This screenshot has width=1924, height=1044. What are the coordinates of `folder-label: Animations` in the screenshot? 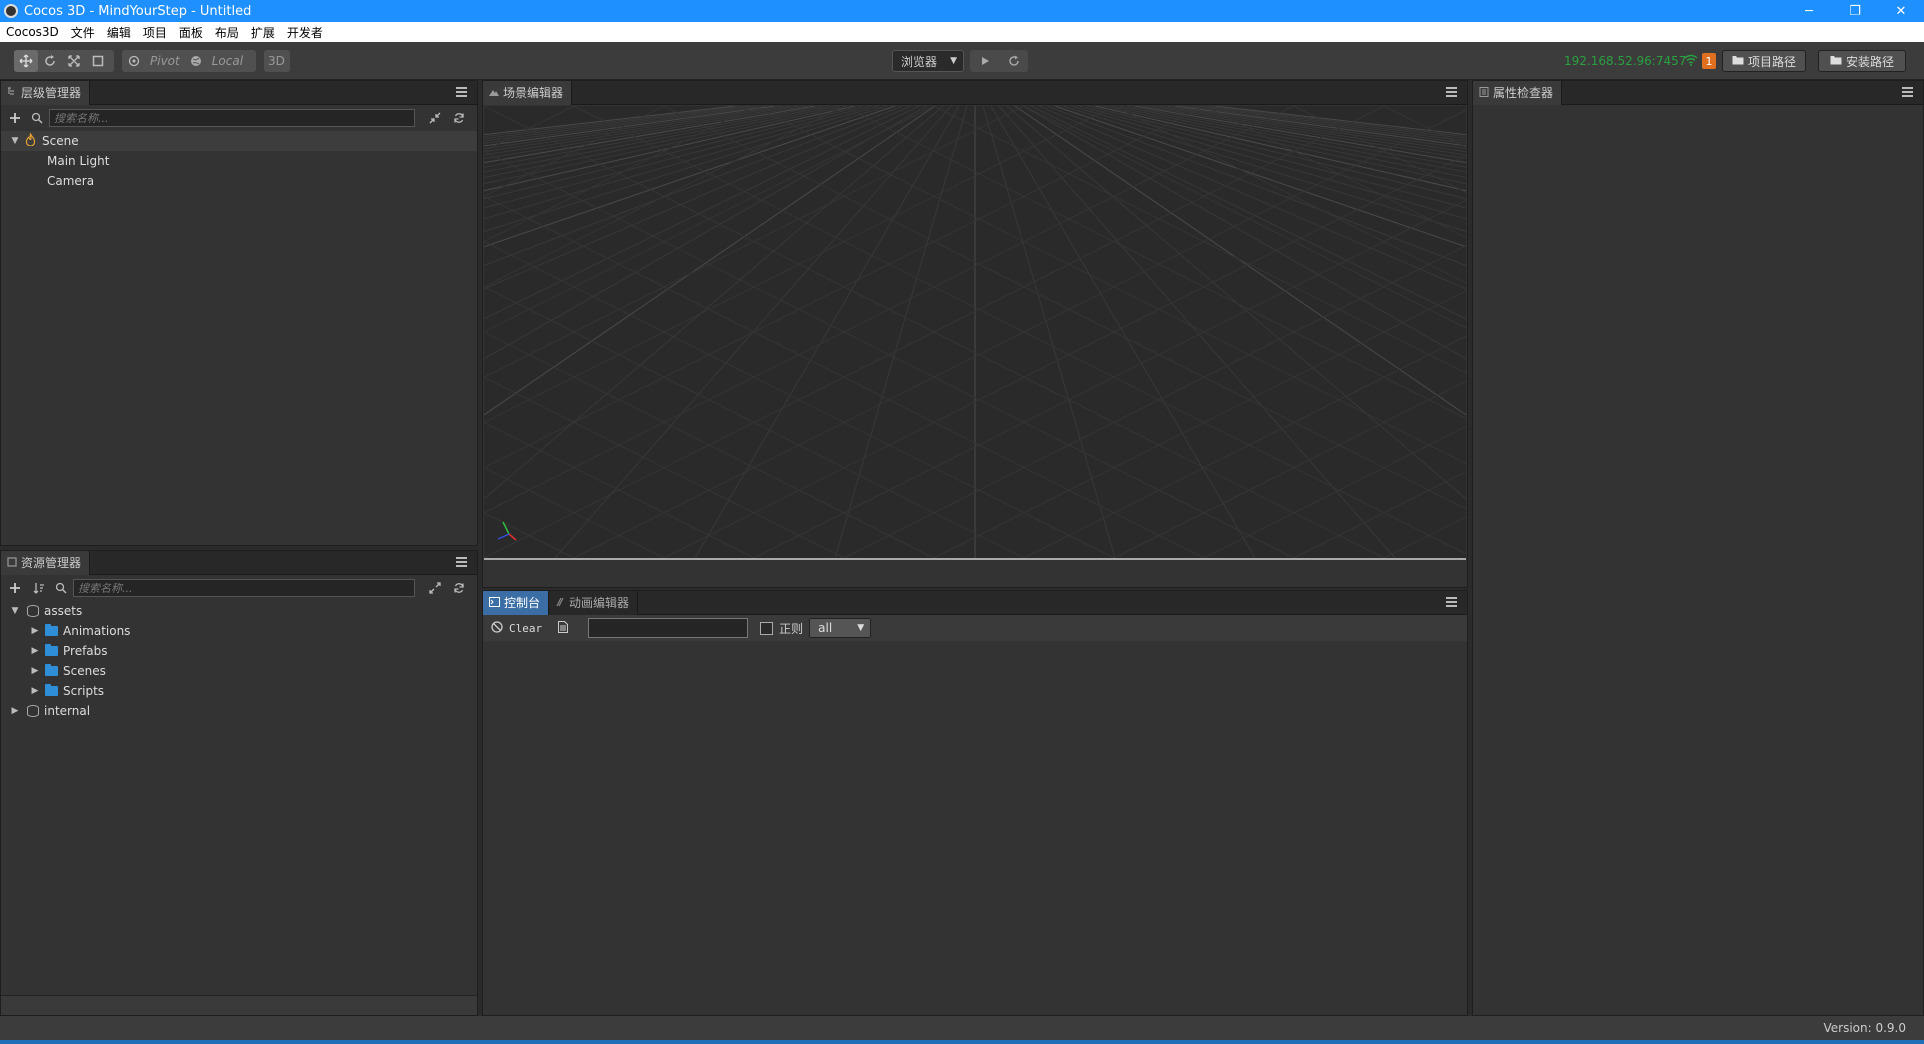 It's located at (97, 631).